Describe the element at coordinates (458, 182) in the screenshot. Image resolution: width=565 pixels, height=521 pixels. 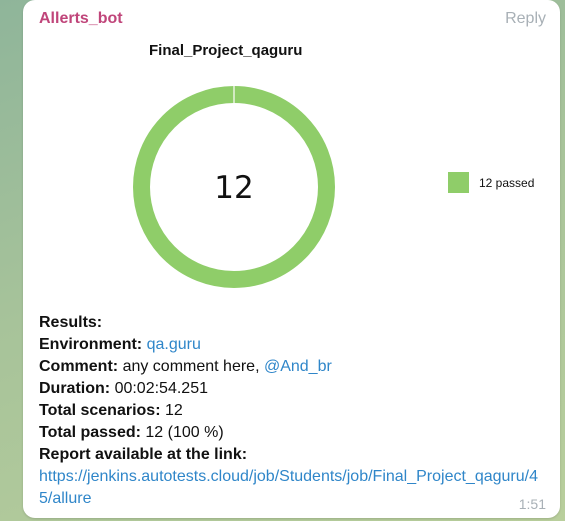
I see `legend-swatch` at that location.